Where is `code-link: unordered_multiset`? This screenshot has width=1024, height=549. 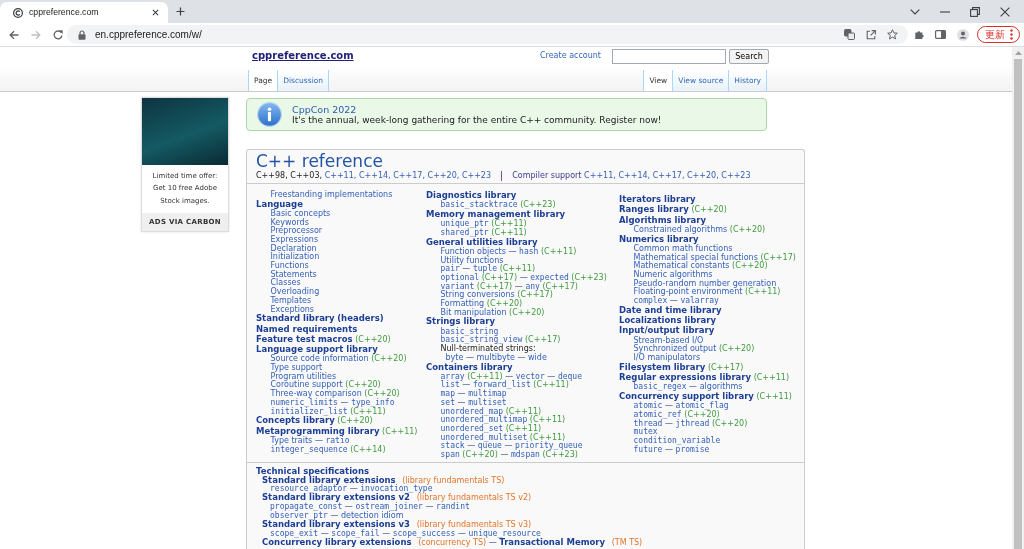 code-link: unordered_multiset is located at coordinates (484, 437).